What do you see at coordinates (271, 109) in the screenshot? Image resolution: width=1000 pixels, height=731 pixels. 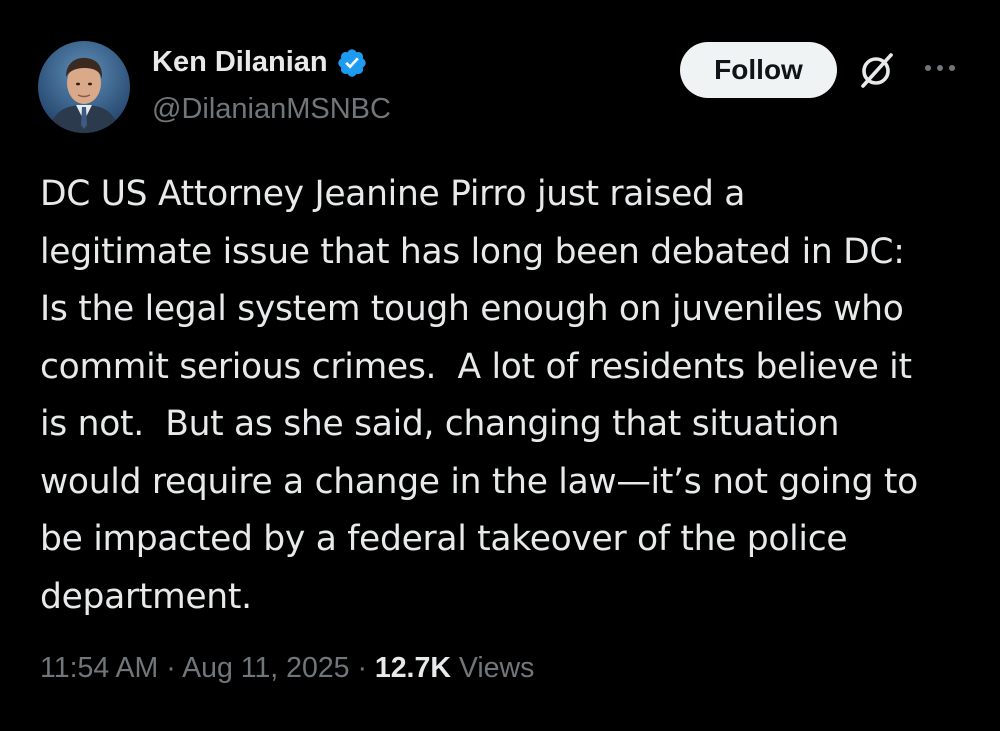 I see `author-handle: @DilanianMSNBC` at bounding box center [271, 109].